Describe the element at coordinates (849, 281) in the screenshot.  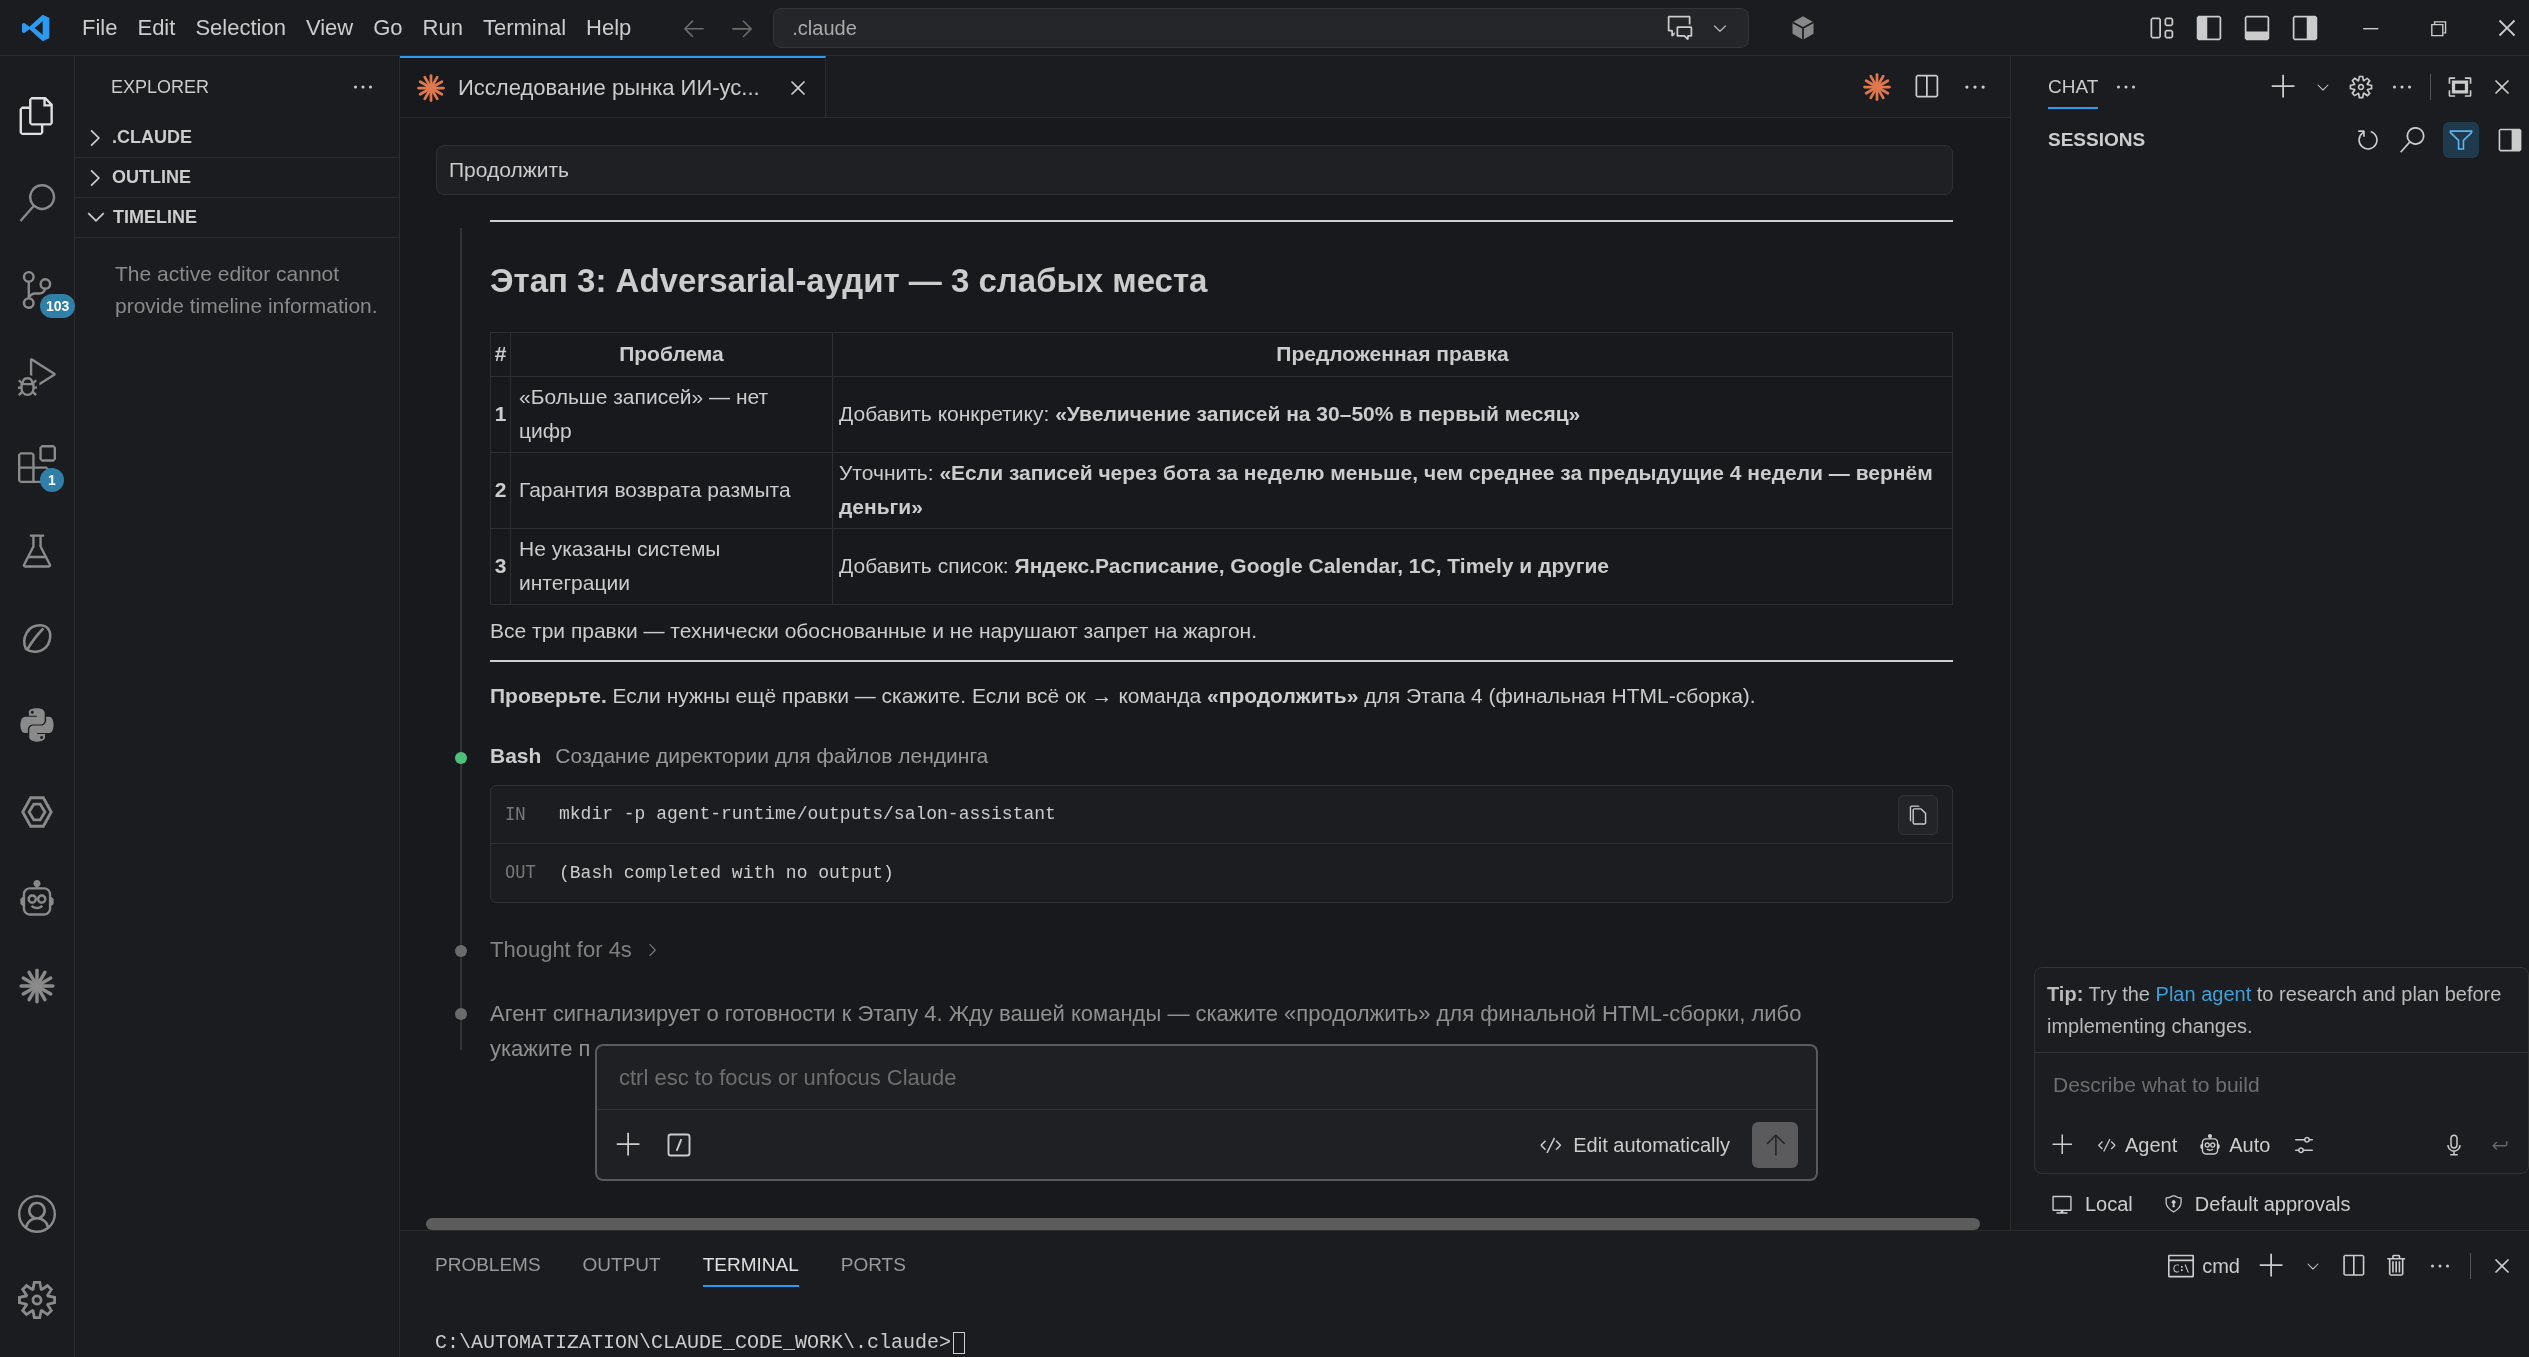
I see `section-heading: Этап 3: Adversarial-аудит — 3 слабых места` at that location.